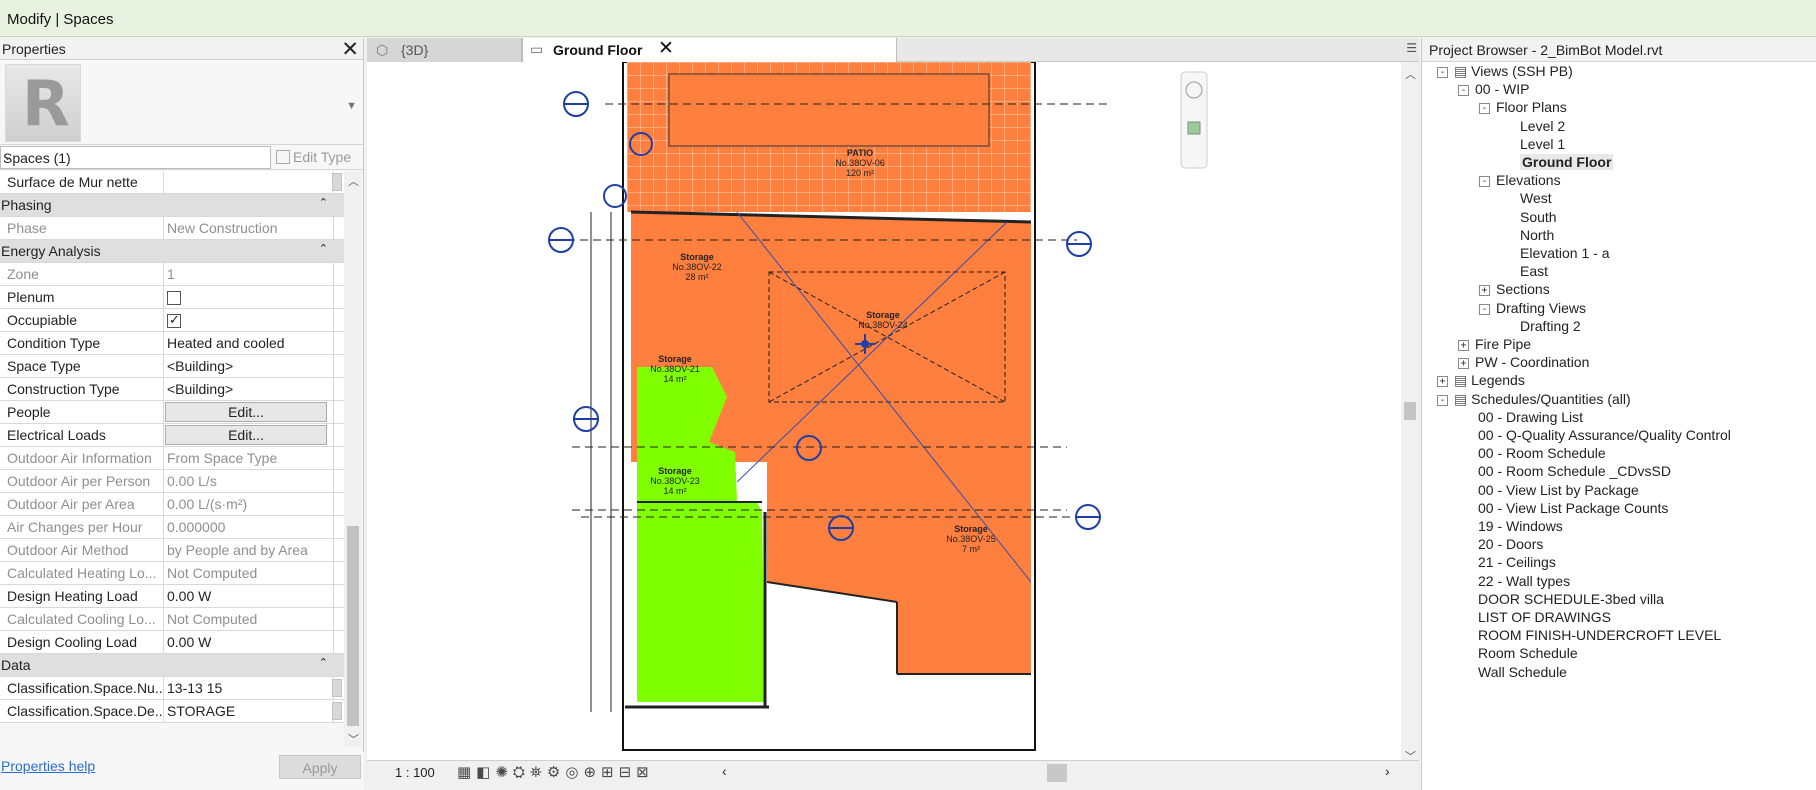  Describe the element at coordinates (1057, 773) in the screenshot. I see `horizontal-scroll-thumb` at that location.